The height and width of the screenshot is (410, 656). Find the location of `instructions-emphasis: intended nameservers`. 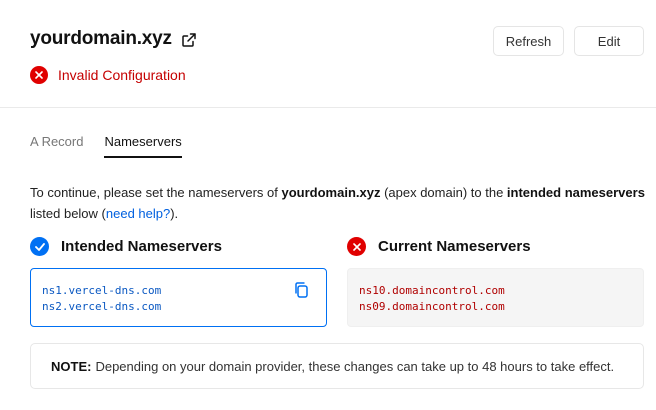

instructions-emphasis: intended nameservers is located at coordinates (575, 192).